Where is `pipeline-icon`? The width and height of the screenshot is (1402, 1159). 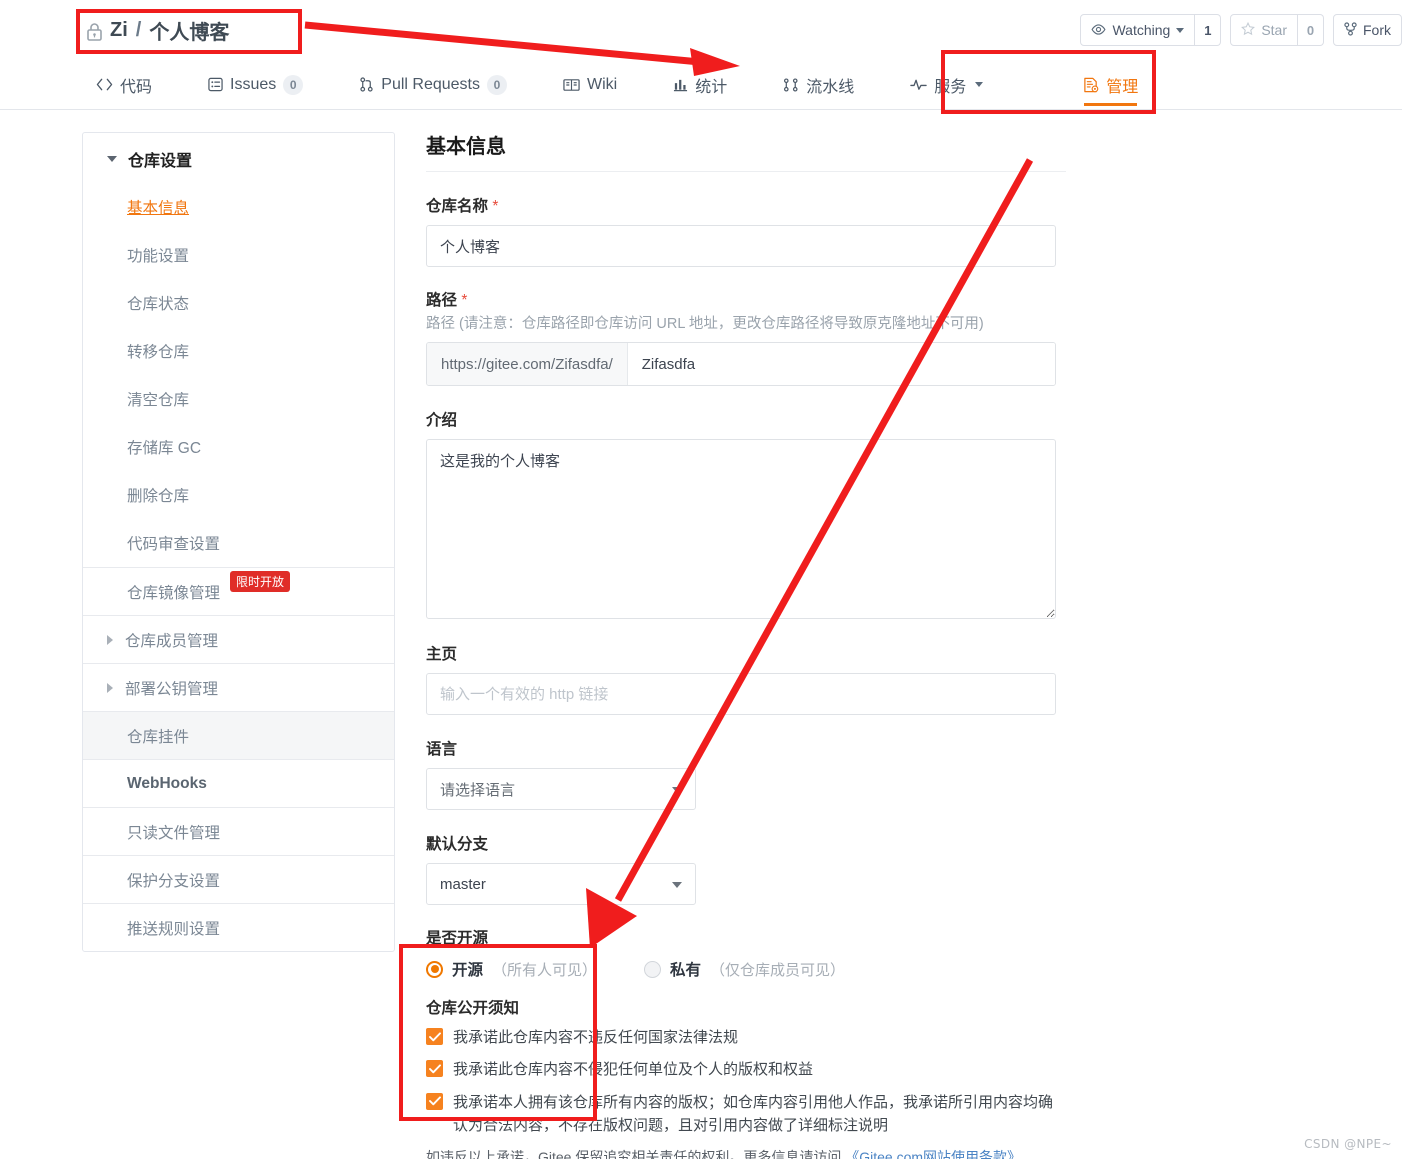 pipeline-icon is located at coordinates (791, 84).